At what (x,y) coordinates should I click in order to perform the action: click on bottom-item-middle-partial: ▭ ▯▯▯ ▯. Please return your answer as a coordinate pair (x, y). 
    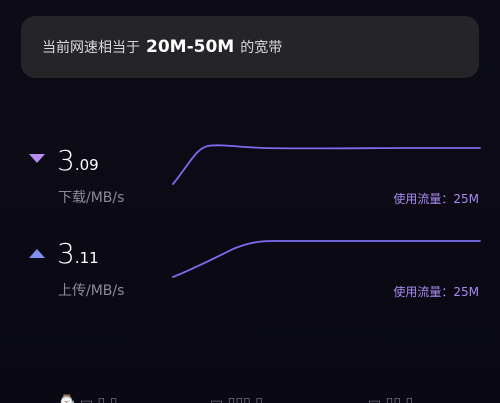
    Looking at the image, I should click on (236, 399).